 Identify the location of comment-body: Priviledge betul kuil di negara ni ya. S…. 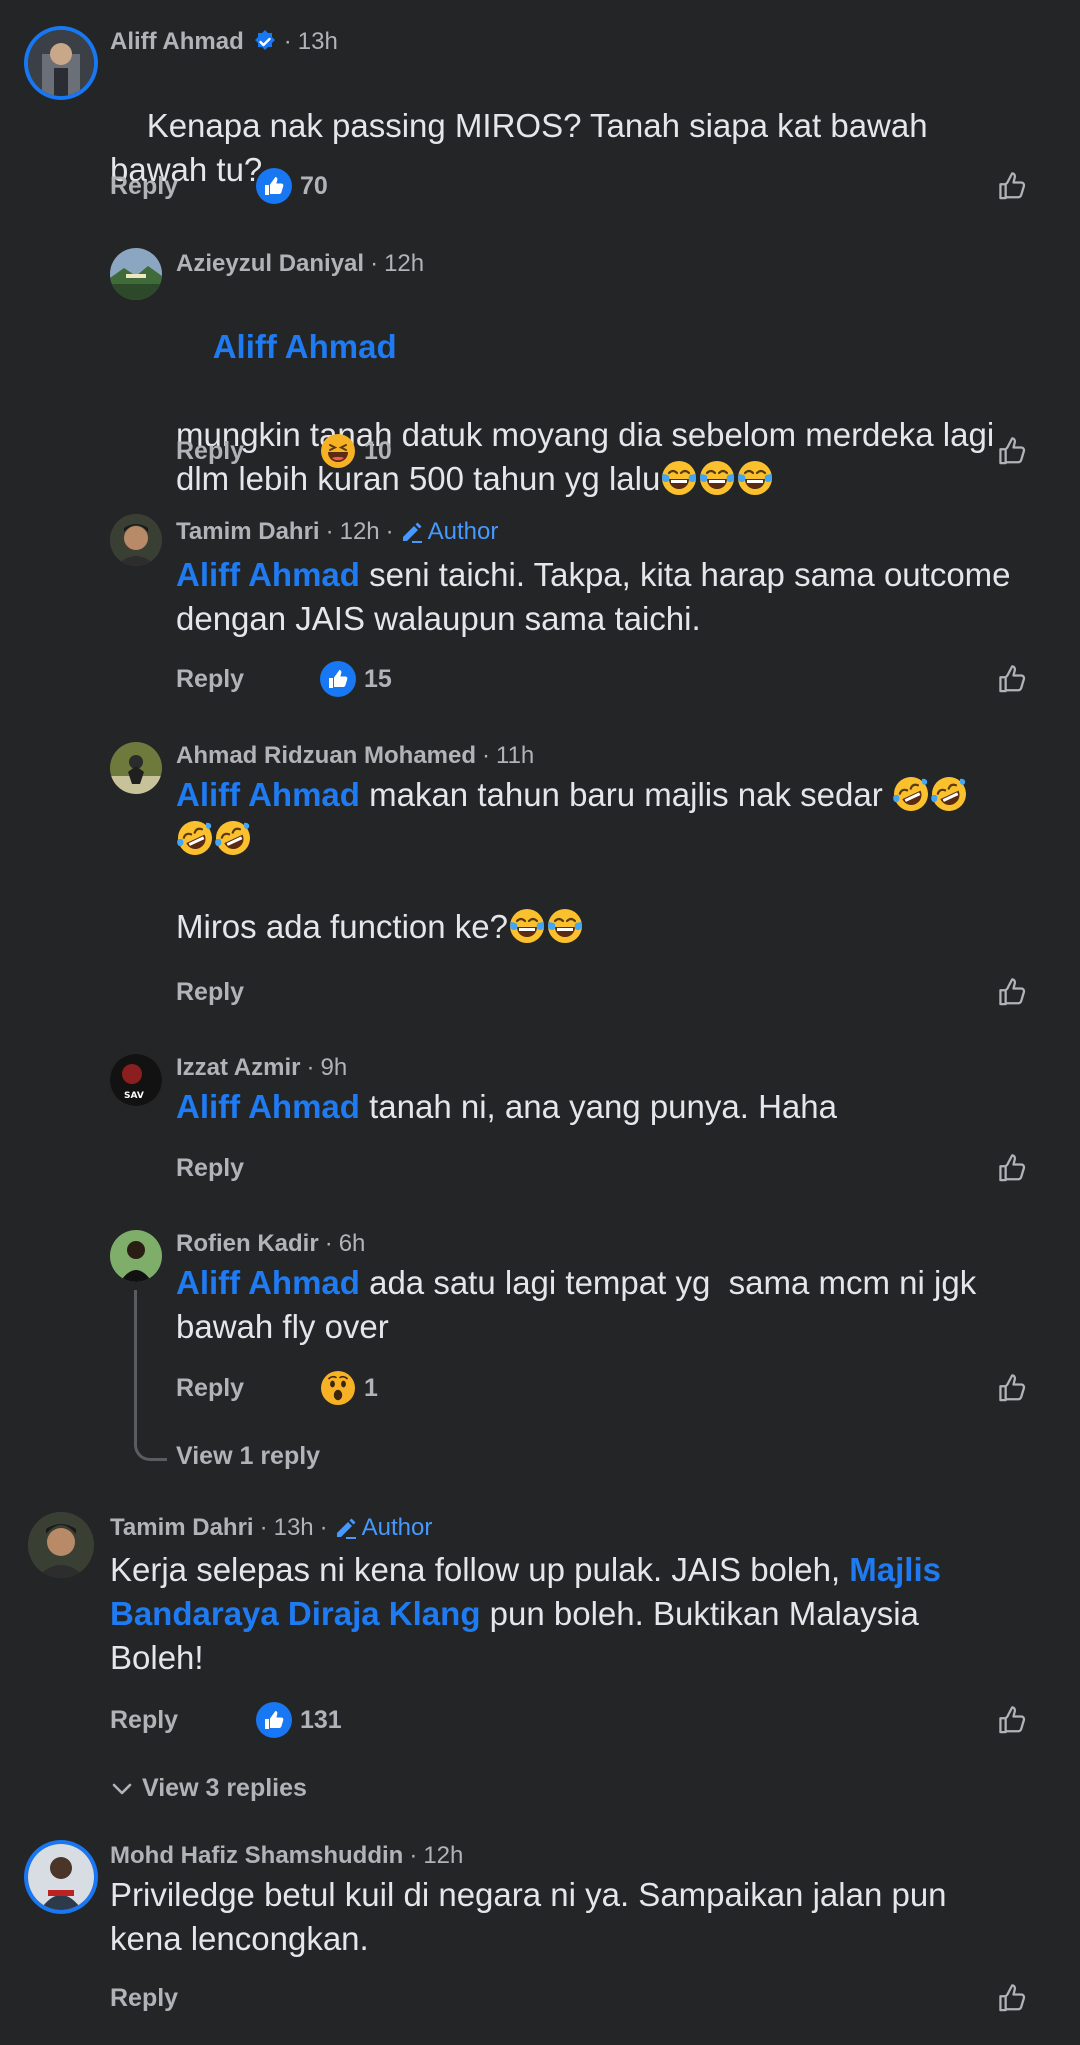
(533, 1916).